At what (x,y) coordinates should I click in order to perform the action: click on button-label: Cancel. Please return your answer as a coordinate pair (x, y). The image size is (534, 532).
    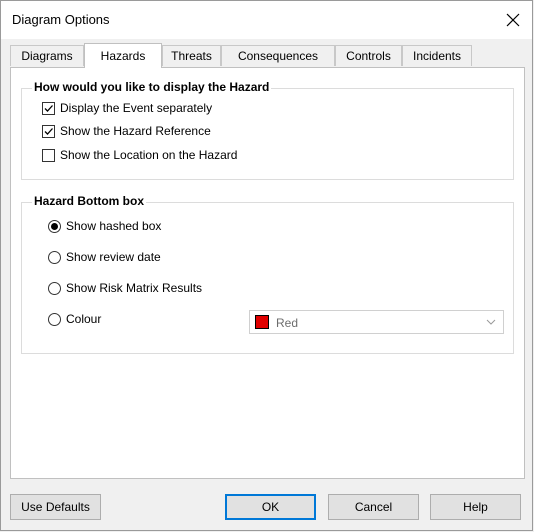
    Looking at the image, I should click on (373, 507).